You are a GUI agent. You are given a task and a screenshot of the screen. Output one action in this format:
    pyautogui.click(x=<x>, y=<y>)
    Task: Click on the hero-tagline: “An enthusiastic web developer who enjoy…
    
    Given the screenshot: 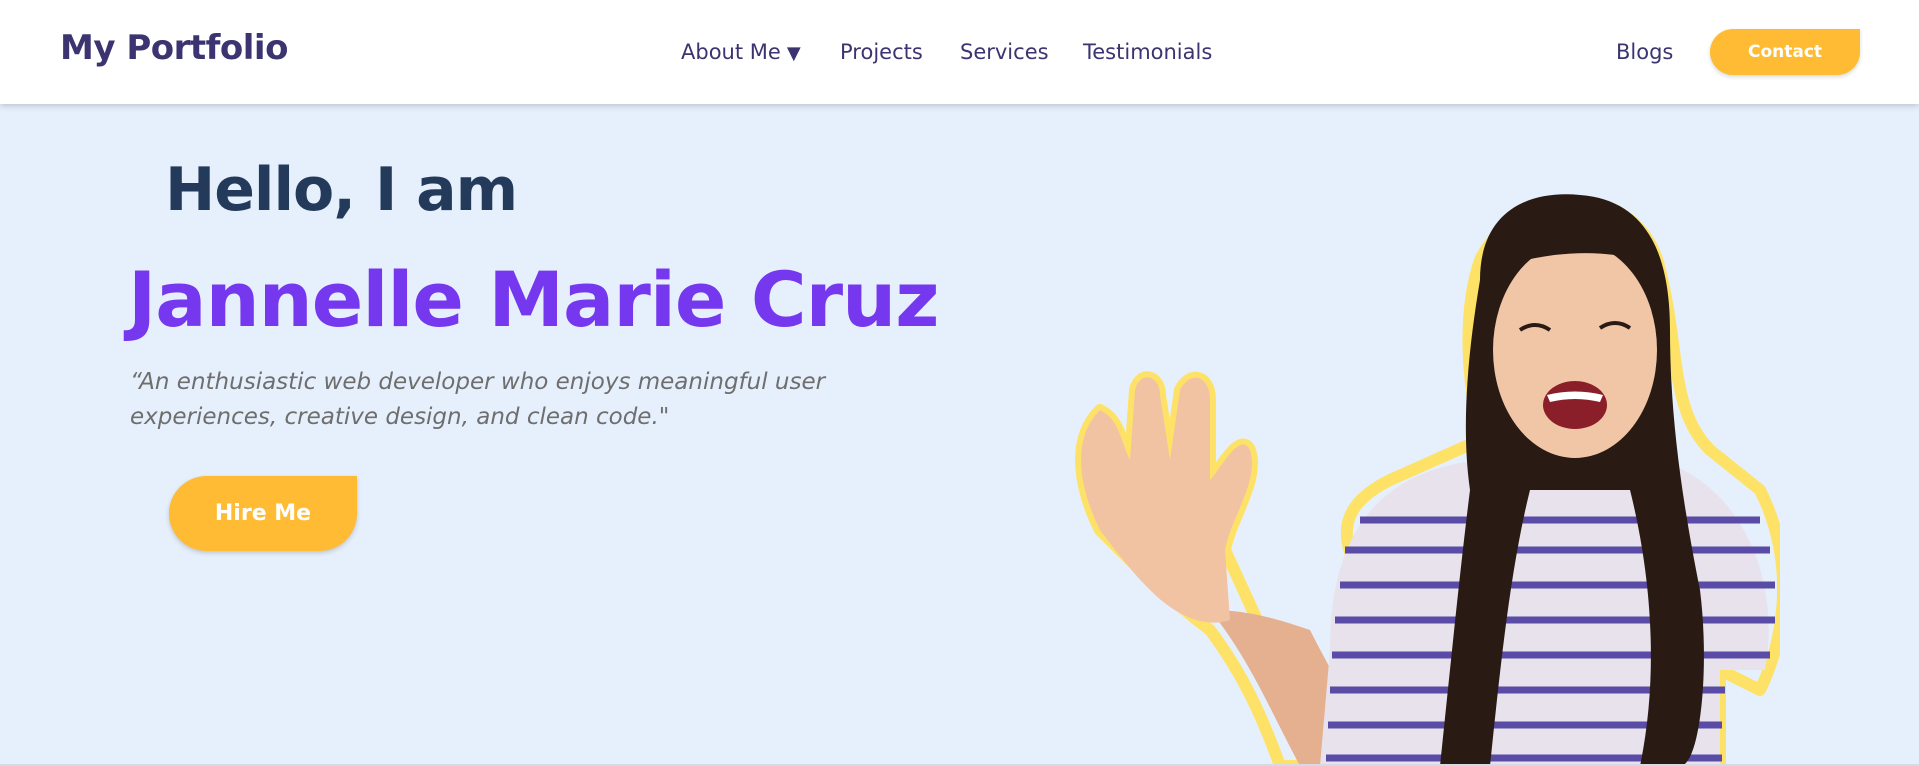 What is the action you would take?
    pyautogui.click(x=478, y=399)
    